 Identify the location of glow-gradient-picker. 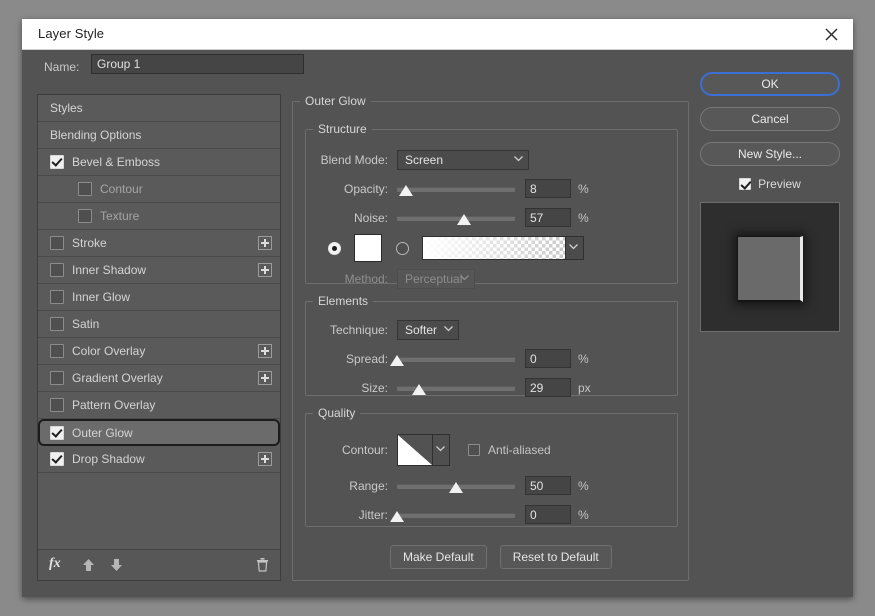
(503, 248).